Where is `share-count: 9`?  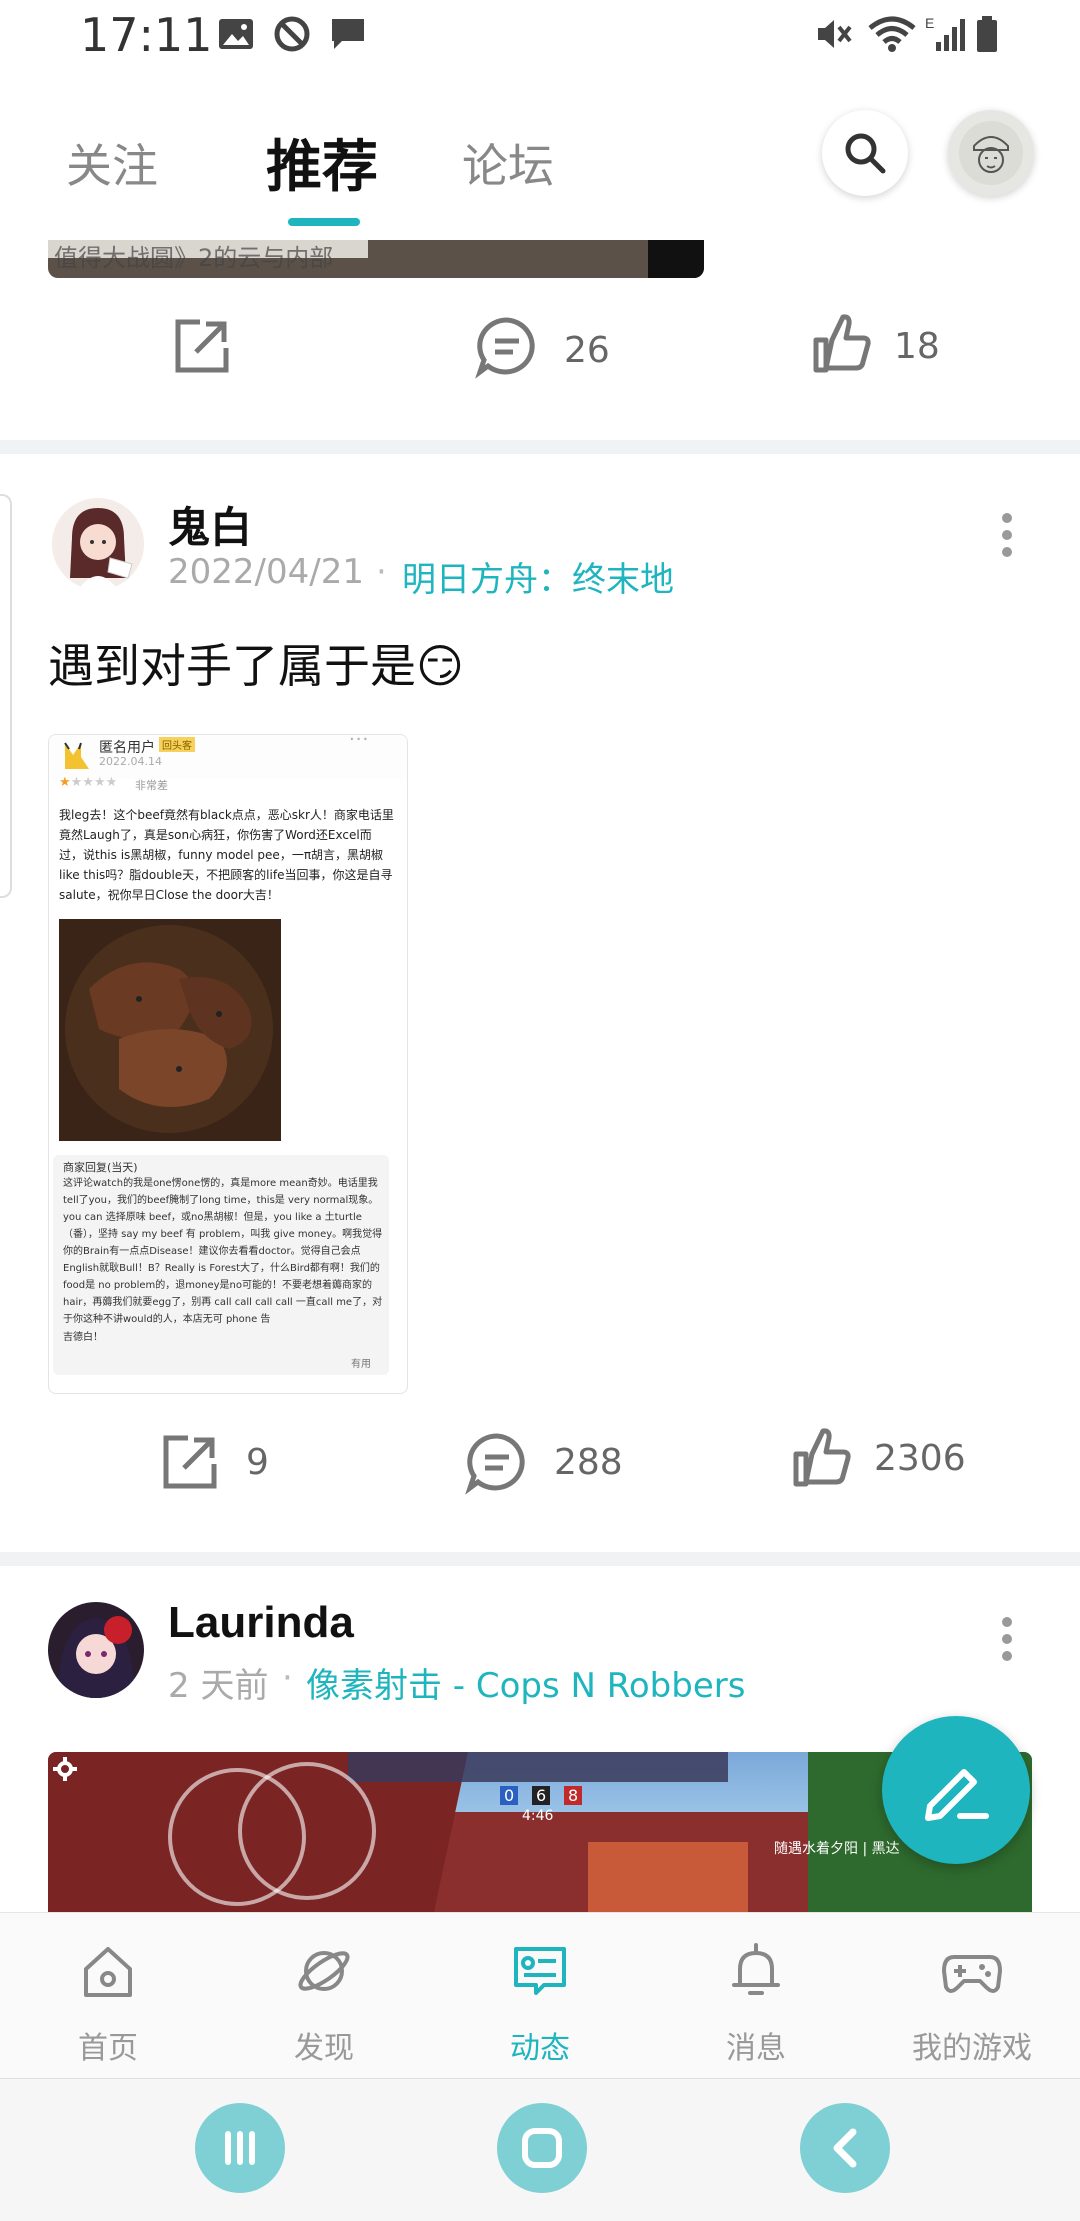
share-count: 9 is located at coordinates (257, 1462).